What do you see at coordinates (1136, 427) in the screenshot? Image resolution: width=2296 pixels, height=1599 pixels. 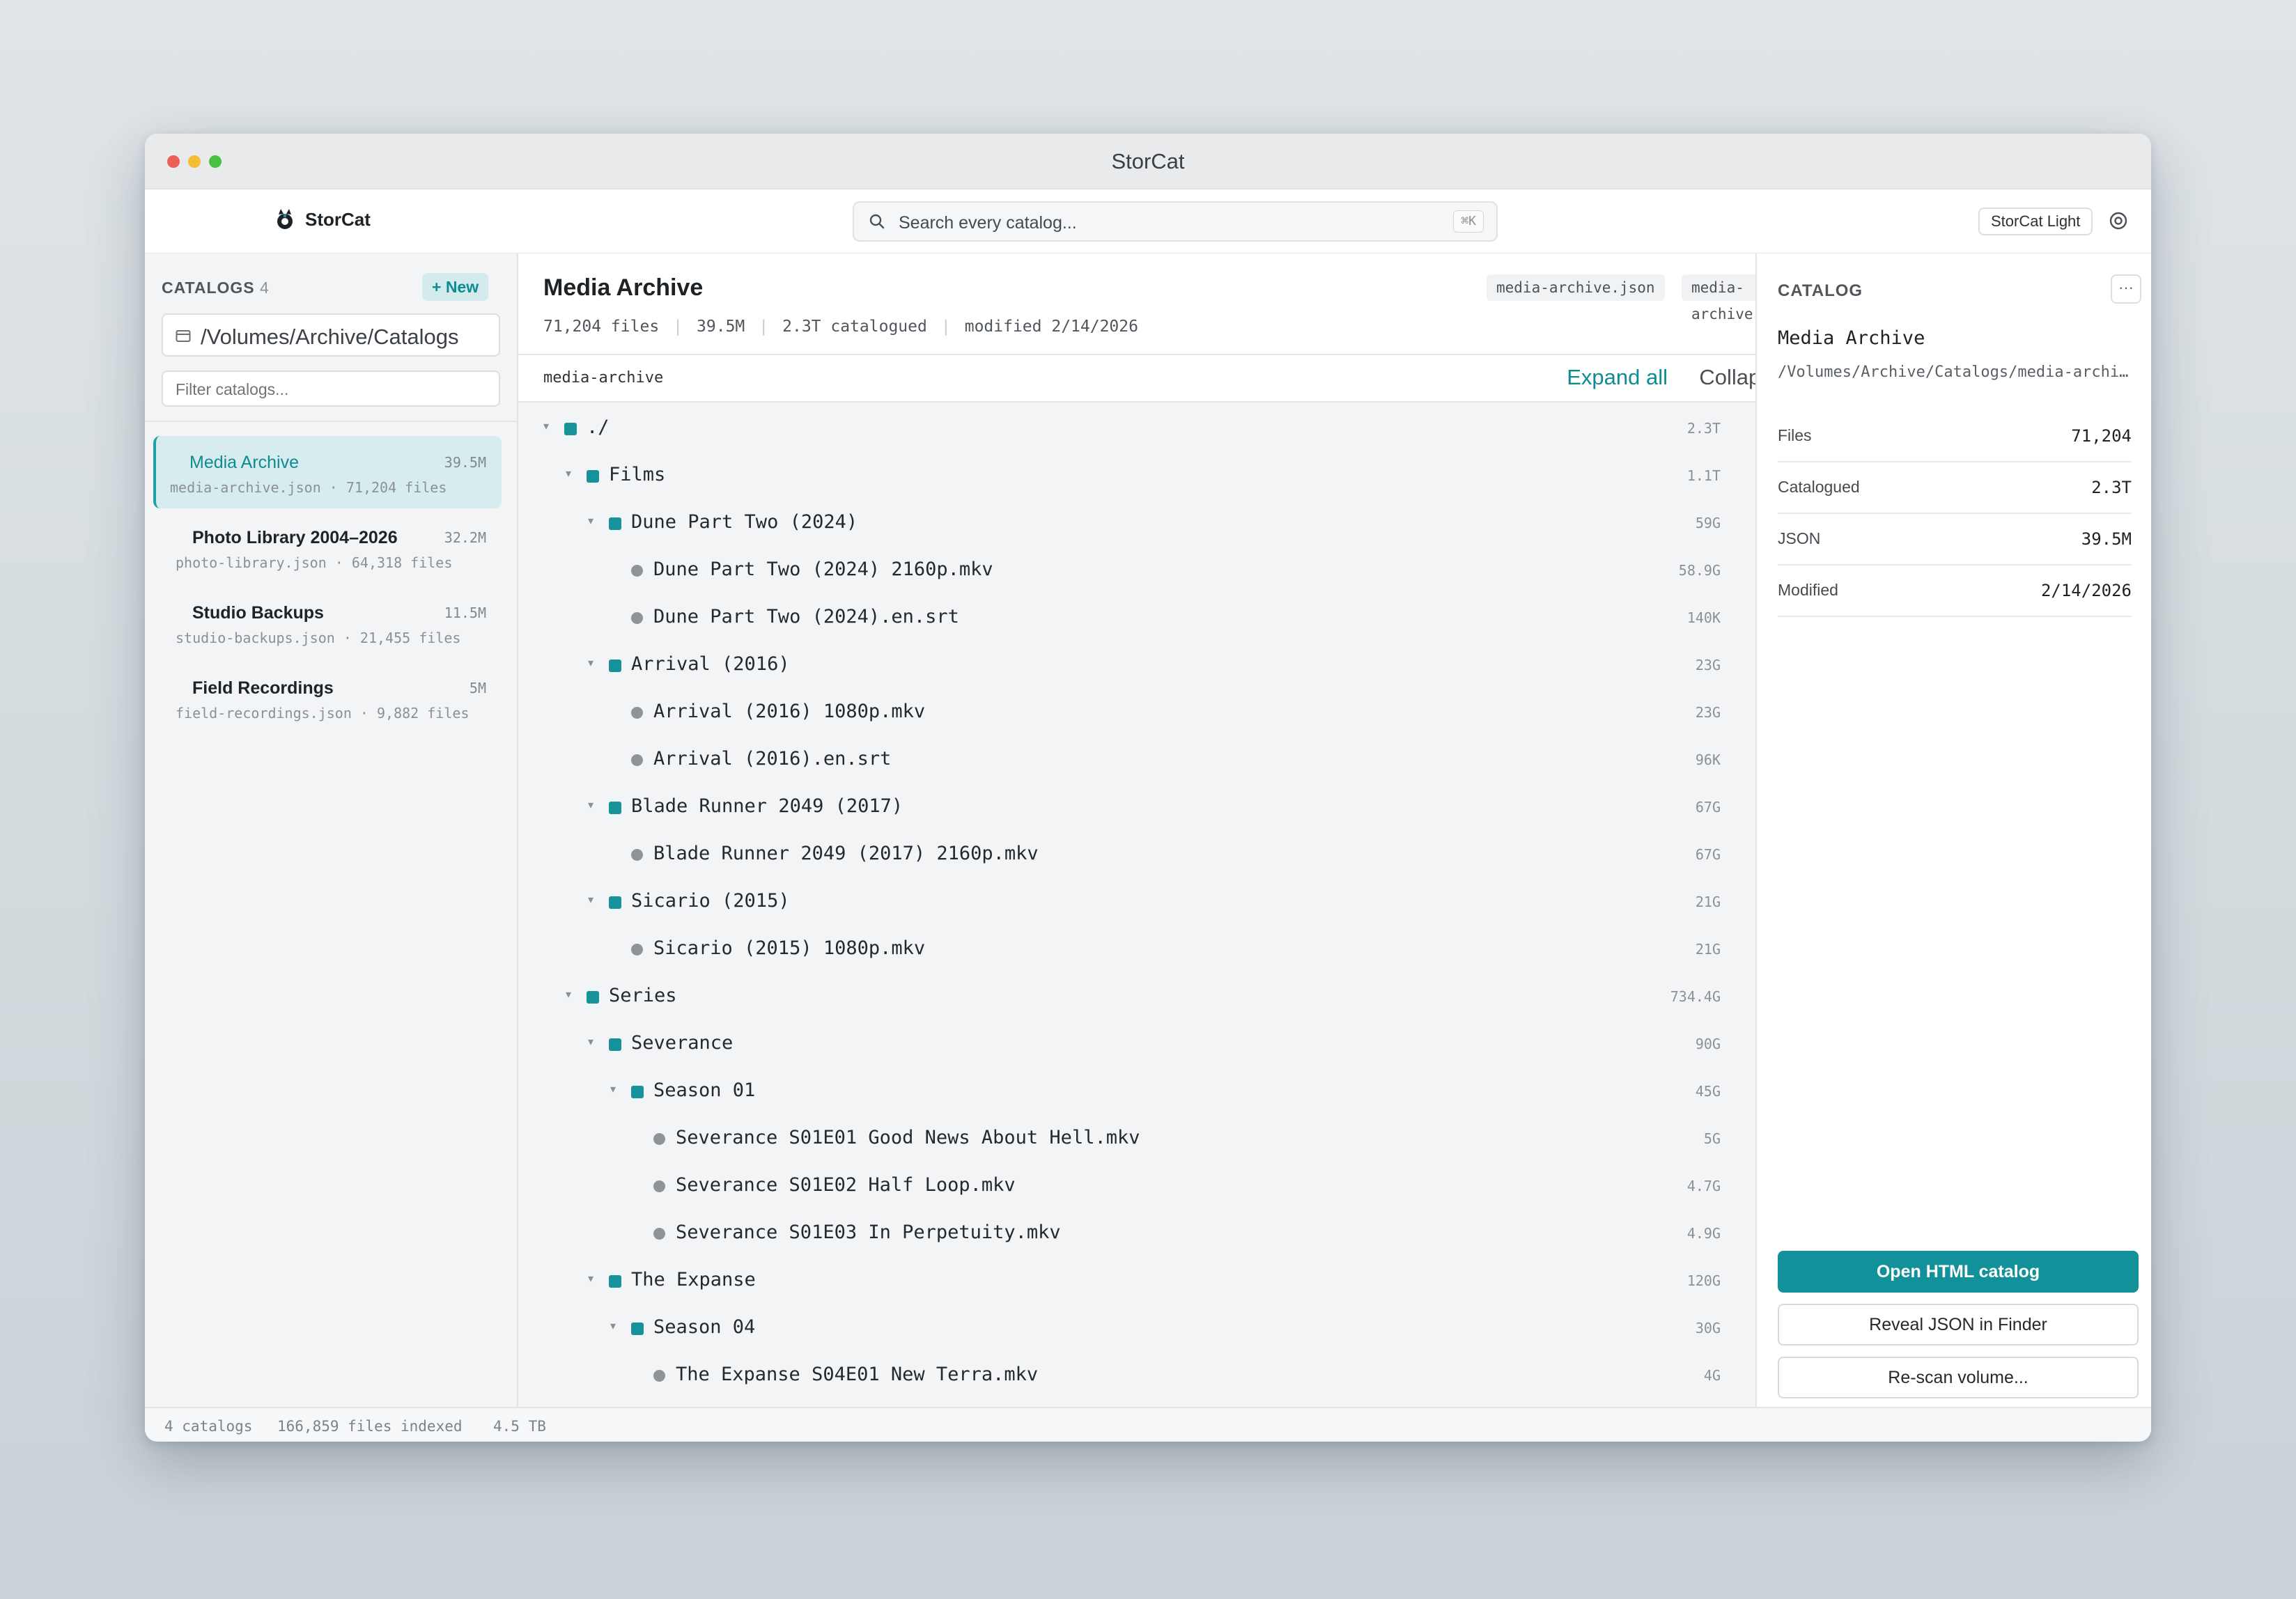 I see `tree-folder-row: ▾ ./ 2.3T` at bounding box center [1136, 427].